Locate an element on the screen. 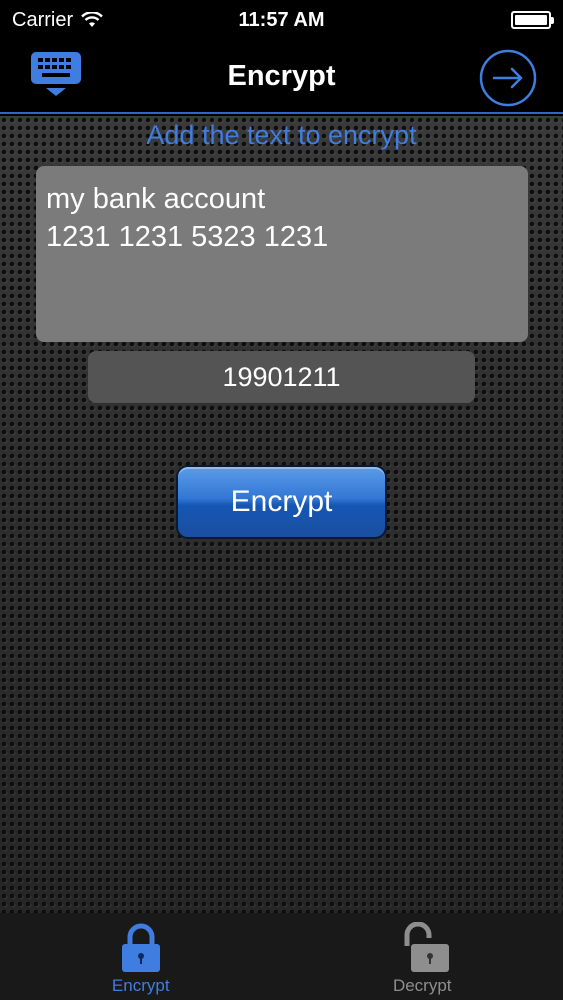 The width and height of the screenshot is (563, 1000). tab-bar: Encrypt Decrypt is located at coordinates (281, 956).